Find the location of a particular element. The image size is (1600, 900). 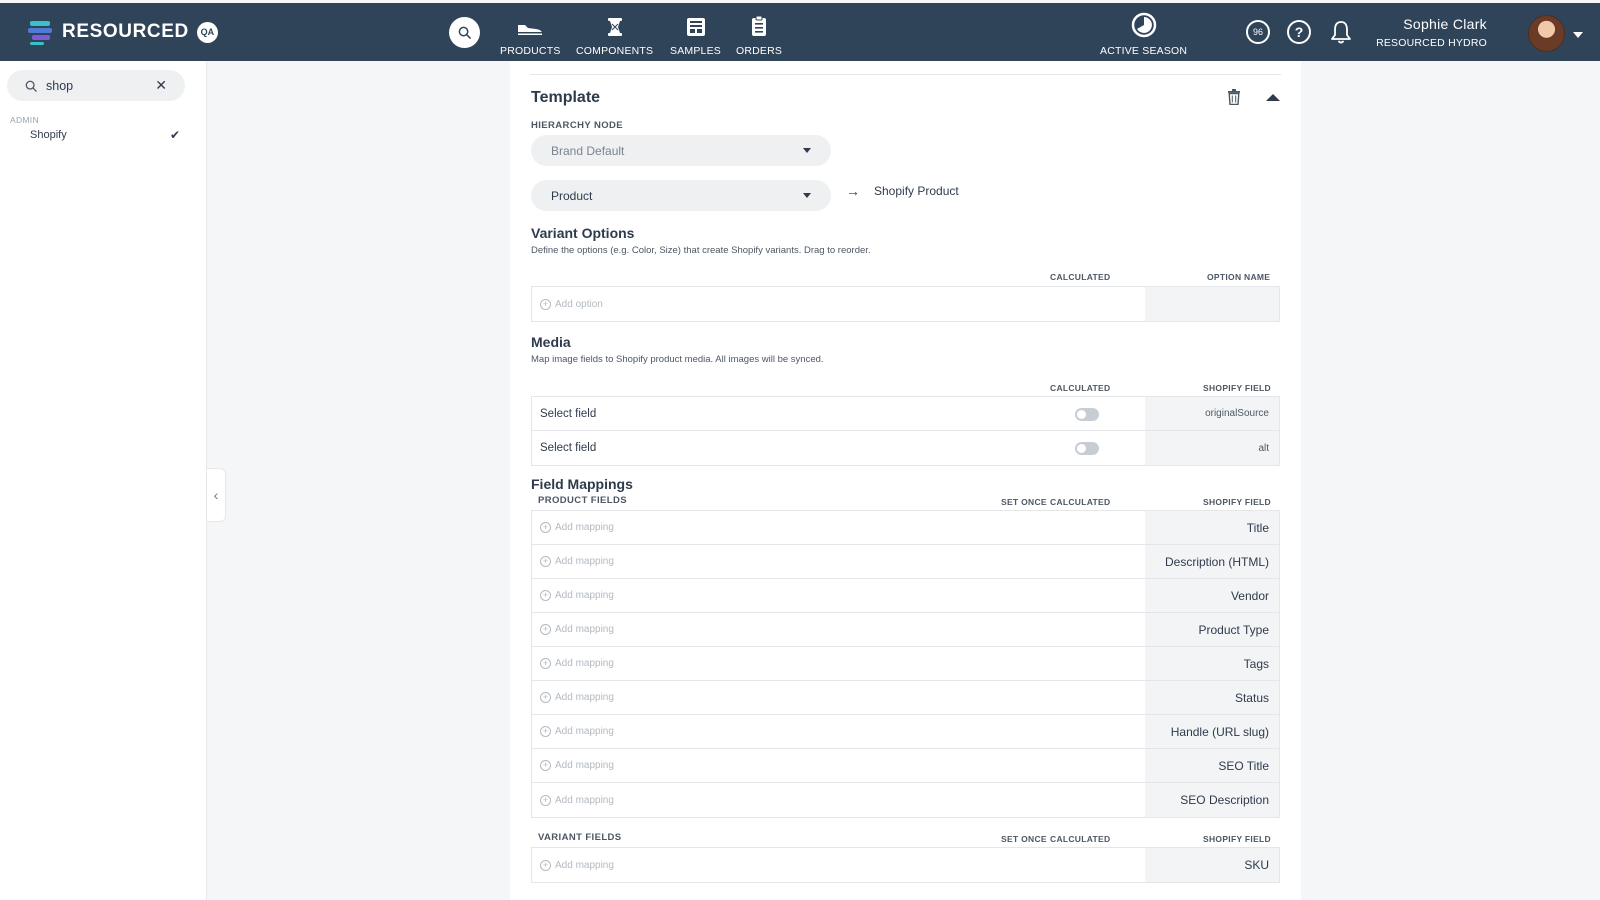

sidebar-item-shopify: Shopify is located at coordinates (48, 135).